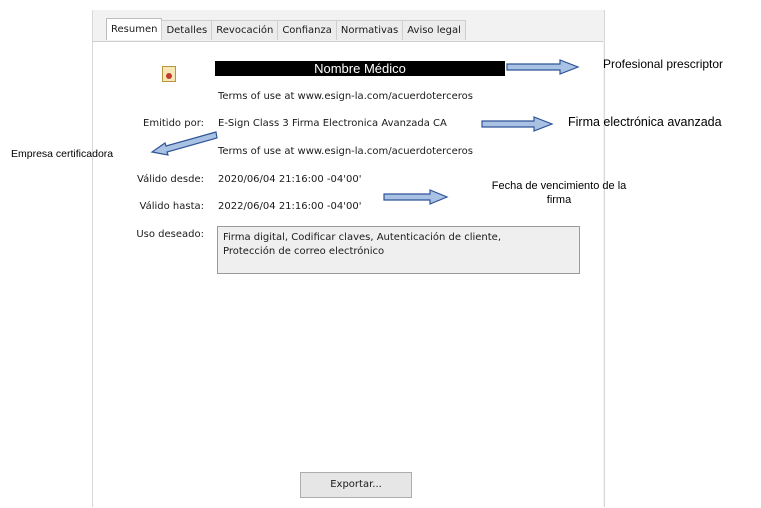 This screenshot has width=761, height=508. Describe the element at coordinates (517, 124) in the screenshot. I see `arrow-to-signature` at that location.